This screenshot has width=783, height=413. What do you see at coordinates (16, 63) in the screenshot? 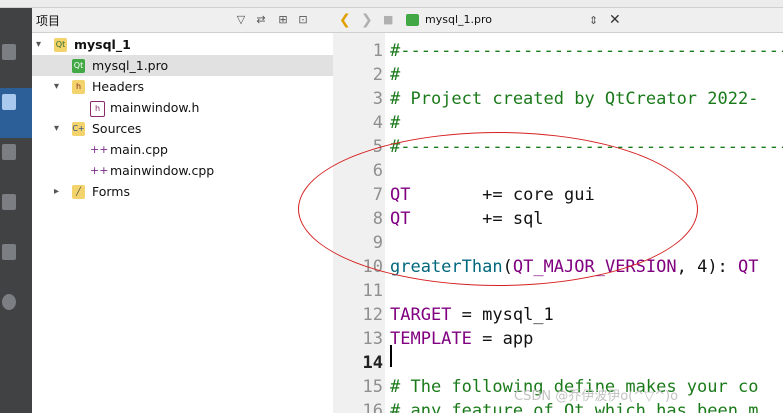
I see `mode-welcome-button` at bounding box center [16, 63].